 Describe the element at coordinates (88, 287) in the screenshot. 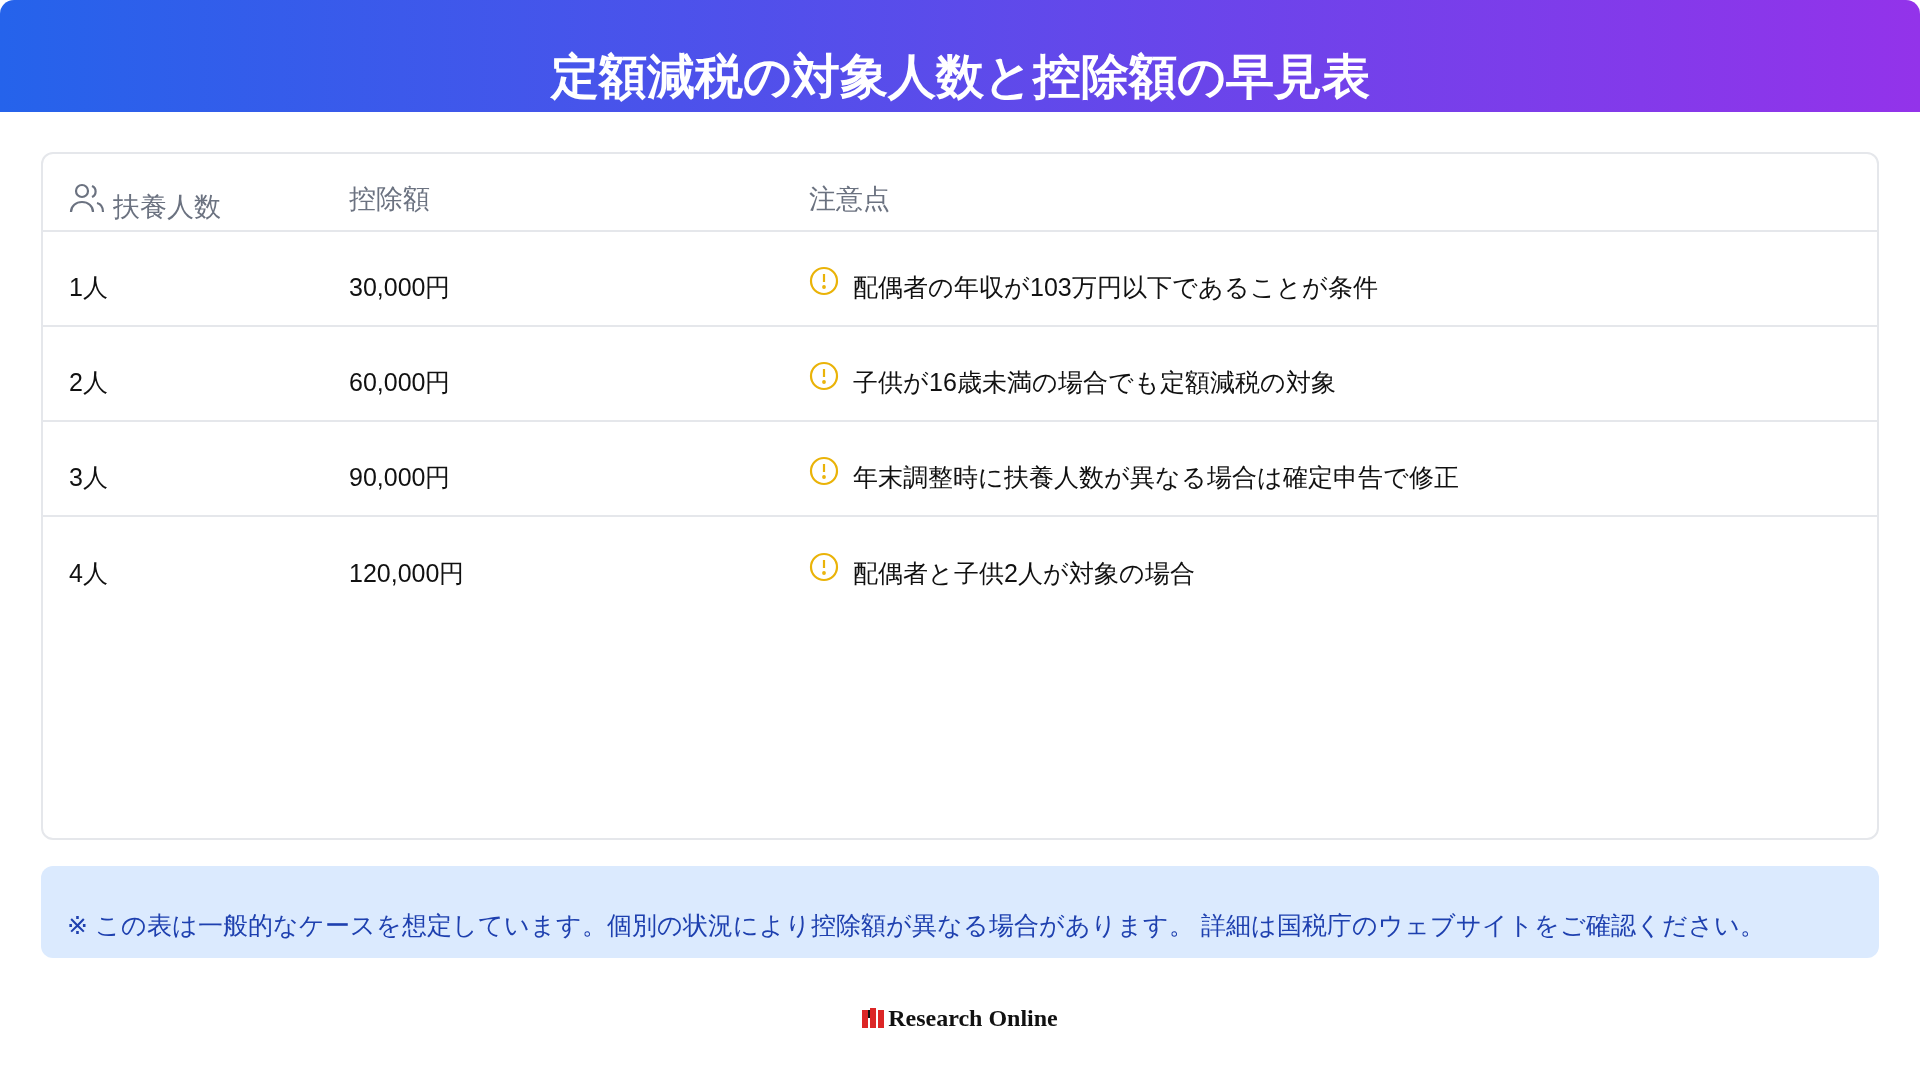

I see `table-cell-text: 1人` at that location.